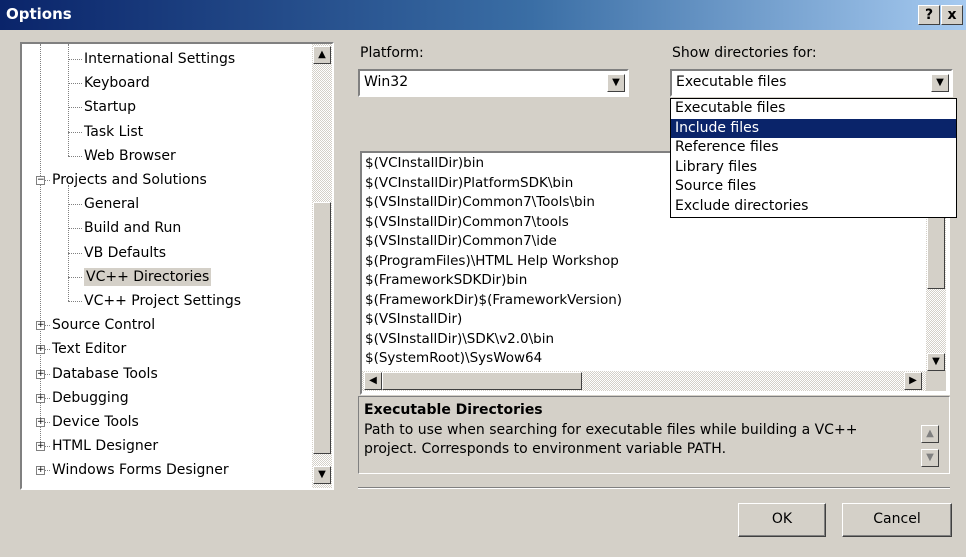  I want to click on directory-entry: $(ProgramFiles)\HTML Help Workshop, so click(643, 262).